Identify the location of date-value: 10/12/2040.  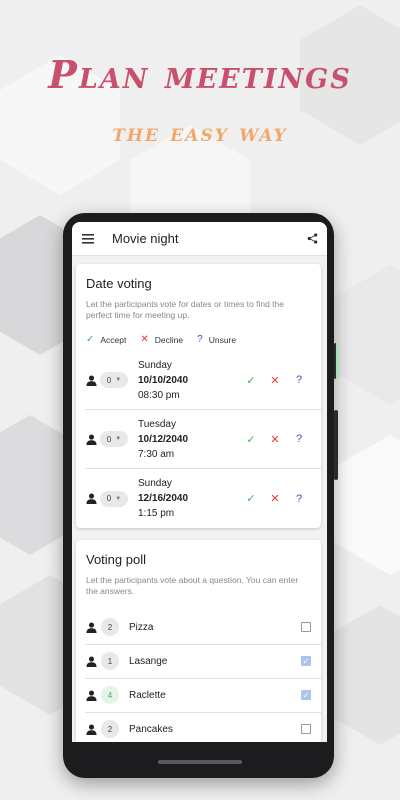
(163, 439).